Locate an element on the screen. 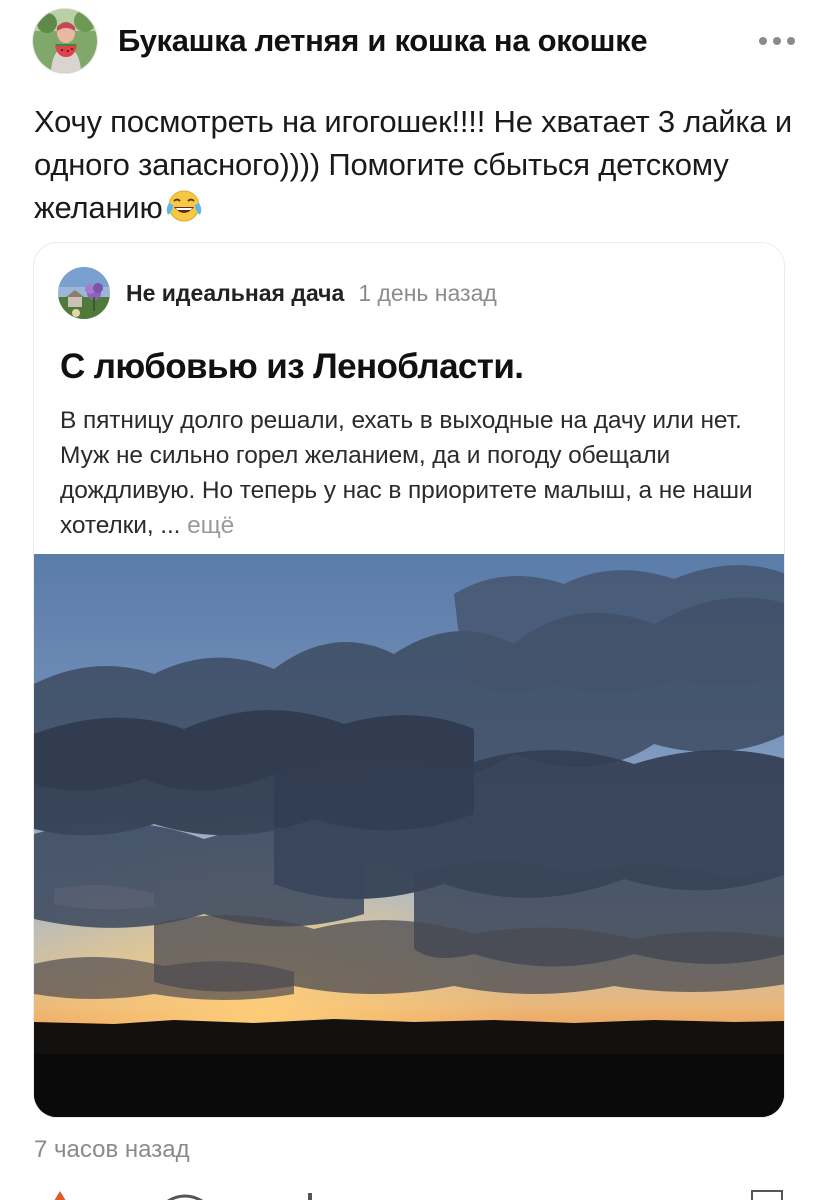  face-with-tears-of-joy-icon is located at coordinates (184, 211).